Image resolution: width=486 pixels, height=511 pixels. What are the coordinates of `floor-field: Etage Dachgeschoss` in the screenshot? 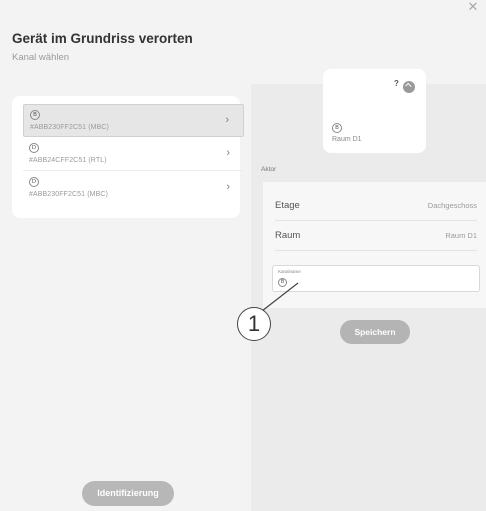 It's located at (376, 205).